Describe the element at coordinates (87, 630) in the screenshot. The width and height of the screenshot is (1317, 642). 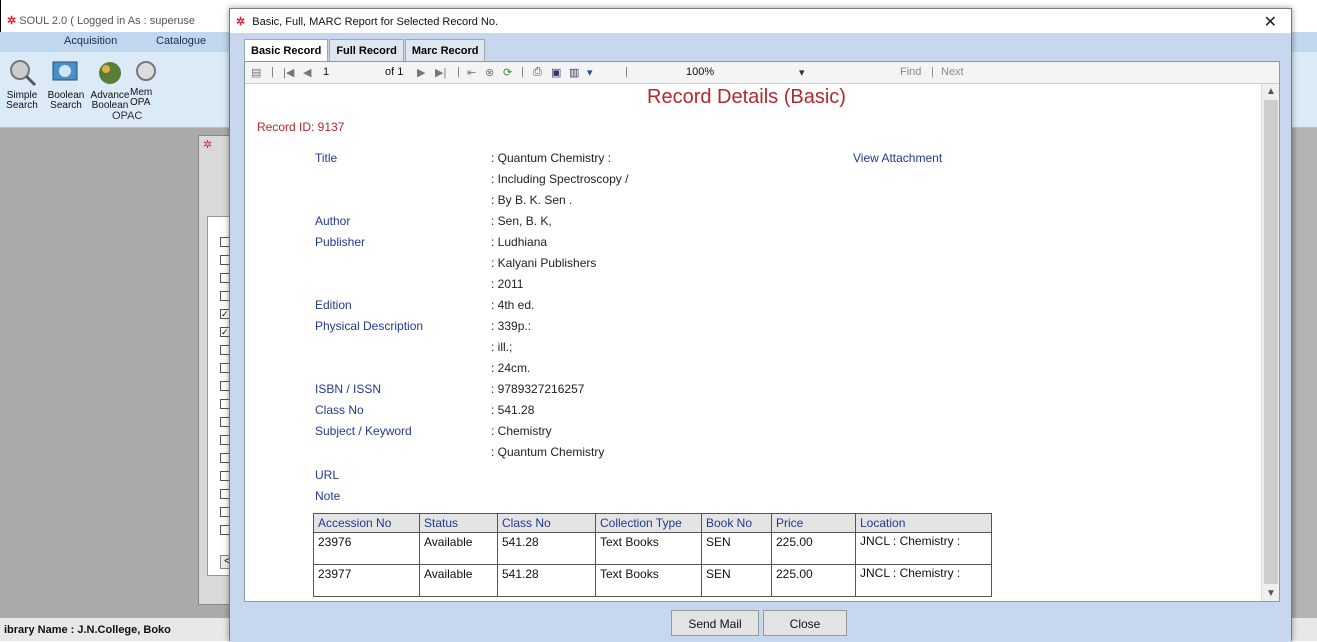
I see `library-name: ibrary Name : J.N.College, Boko` at that location.